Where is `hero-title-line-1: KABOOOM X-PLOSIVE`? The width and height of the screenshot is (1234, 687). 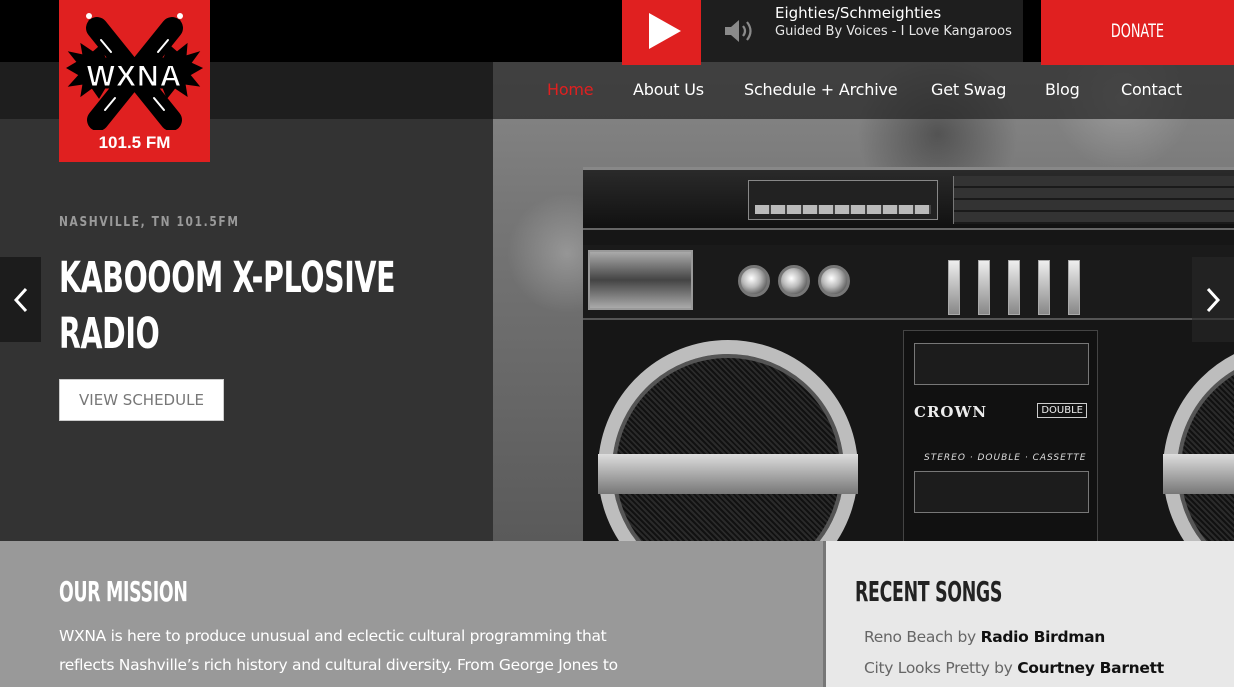
hero-title-line-1: KABOOOM X-PLOSIVE is located at coordinates (227, 278).